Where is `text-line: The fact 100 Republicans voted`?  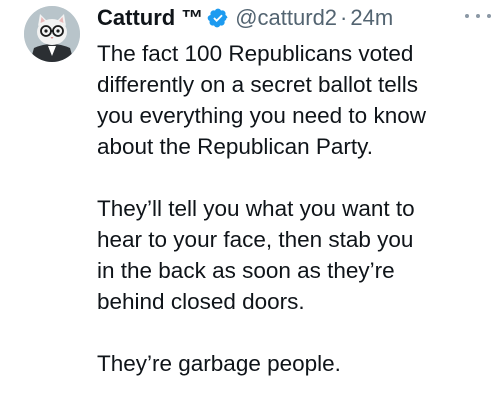 text-line: The fact 100 Republicans voted is located at coordinates (255, 53).